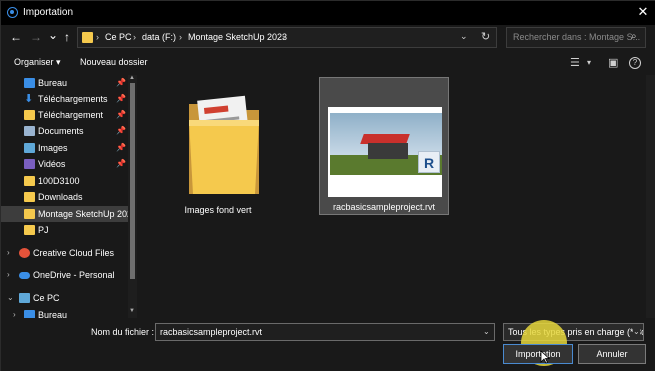 This screenshot has height=371, width=655. What do you see at coordinates (61, 131) in the screenshot?
I see `sidebar-item-label: Documents` at bounding box center [61, 131].